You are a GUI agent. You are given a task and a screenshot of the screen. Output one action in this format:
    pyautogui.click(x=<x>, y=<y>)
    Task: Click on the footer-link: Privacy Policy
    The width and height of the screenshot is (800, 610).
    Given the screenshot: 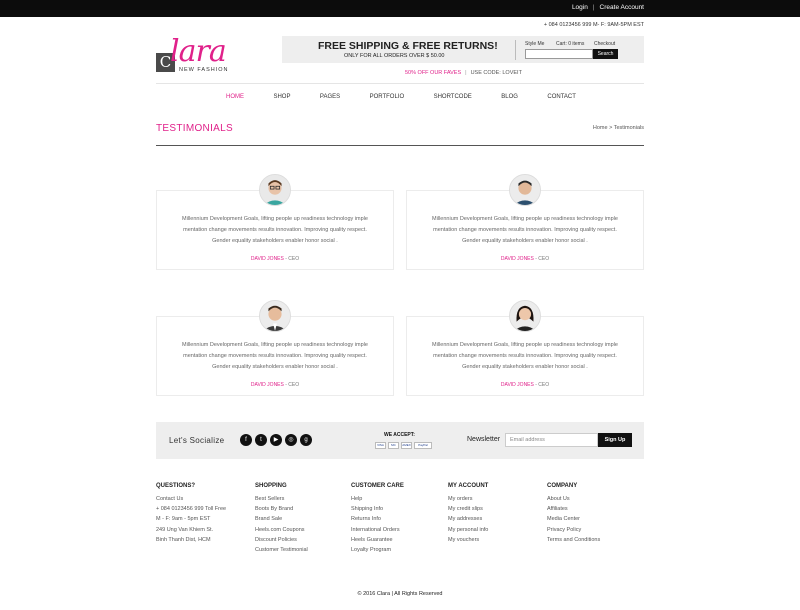 What is the action you would take?
    pyautogui.click(x=573, y=530)
    